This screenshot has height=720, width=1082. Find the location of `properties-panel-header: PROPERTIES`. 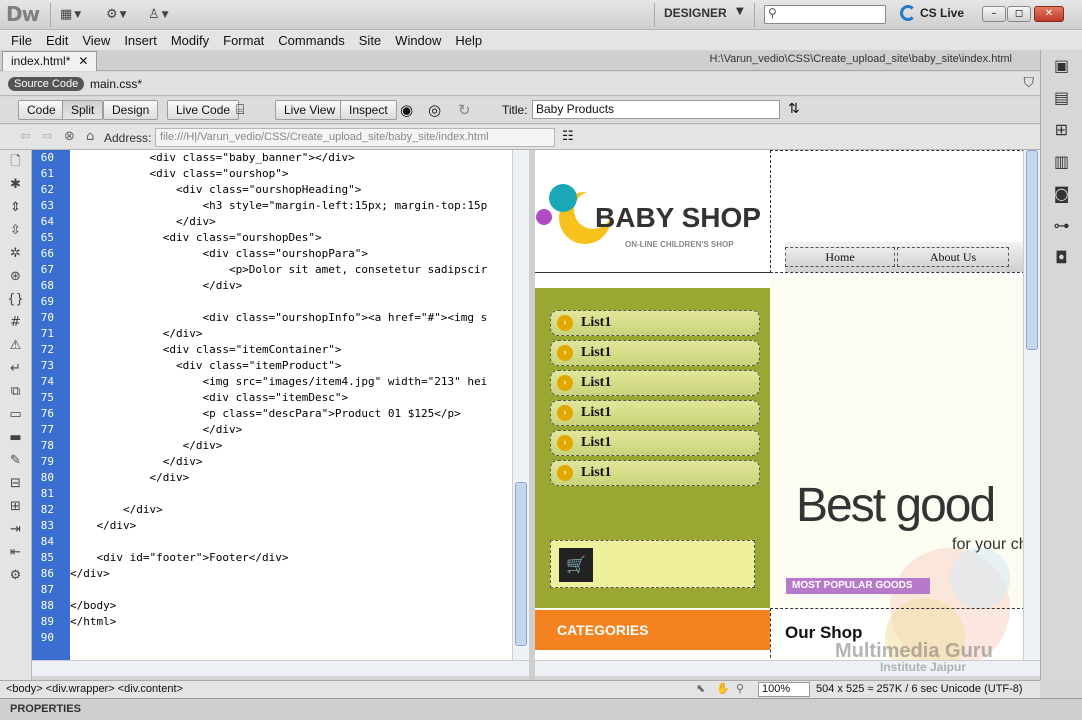

properties-panel-header: PROPERTIES is located at coordinates (541, 709).